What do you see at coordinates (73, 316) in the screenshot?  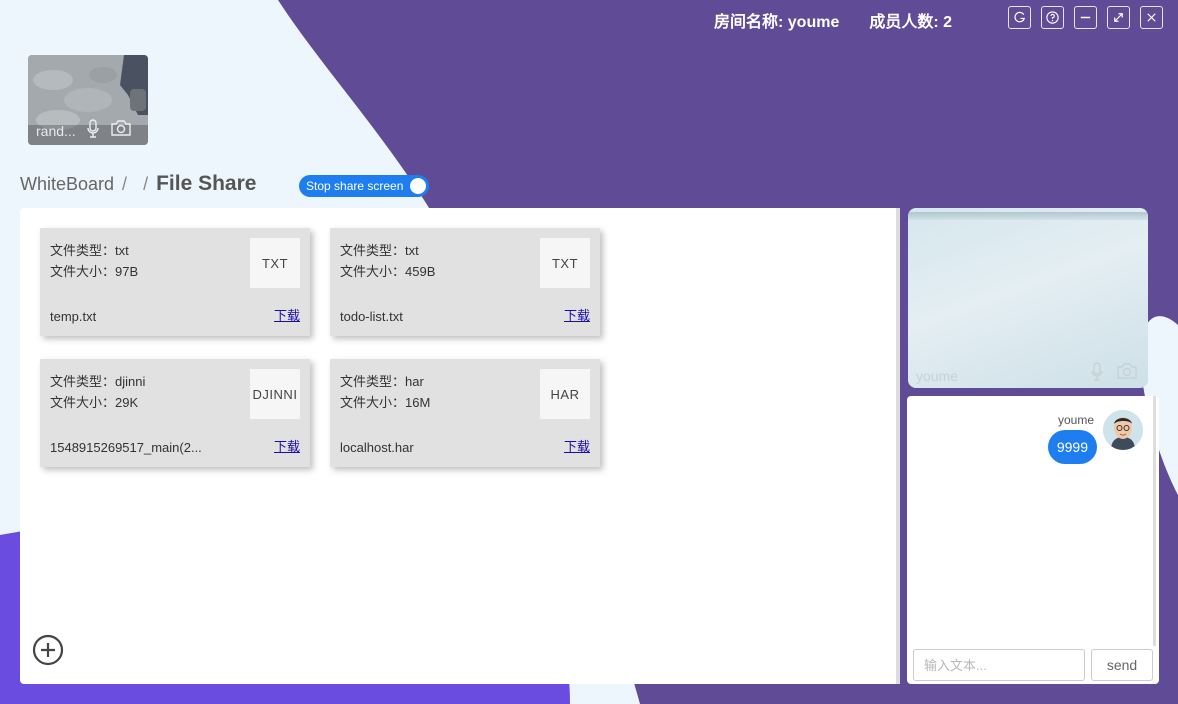 I see `file-name: temp.txt` at bounding box center [73, 316].